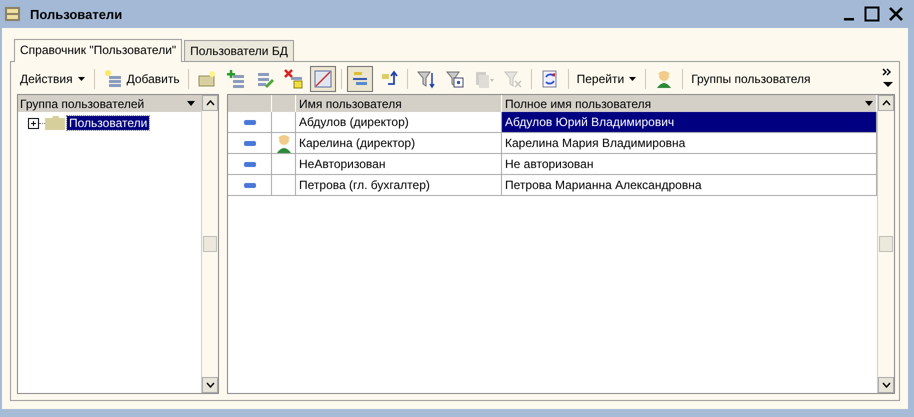 This screenshot has width=914, height=417. Describe the element at coordinates (689, 143) in the screenshot. I see `table-cell: Карелина Мария Владимировна` at that location.